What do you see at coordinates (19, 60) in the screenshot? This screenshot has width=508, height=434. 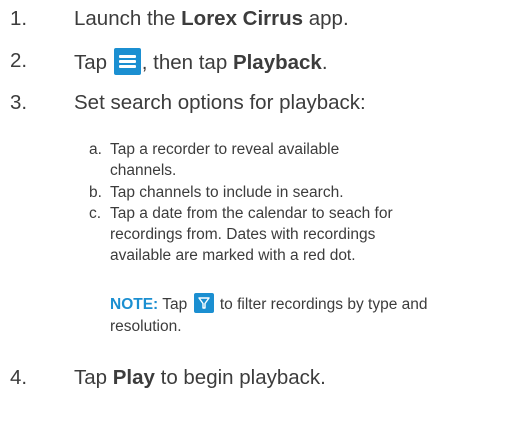 I see `step-number: 2.` at bounding box center [19, 60].